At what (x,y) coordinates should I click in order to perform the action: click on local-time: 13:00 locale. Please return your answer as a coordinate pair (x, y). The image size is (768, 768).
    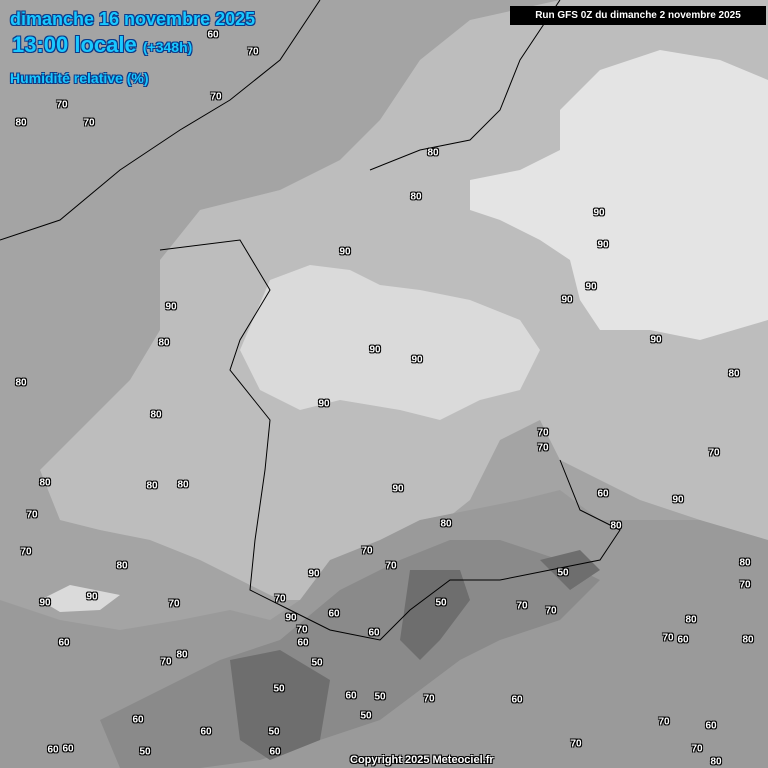
    Looking at the image, I should click on (74, 44).